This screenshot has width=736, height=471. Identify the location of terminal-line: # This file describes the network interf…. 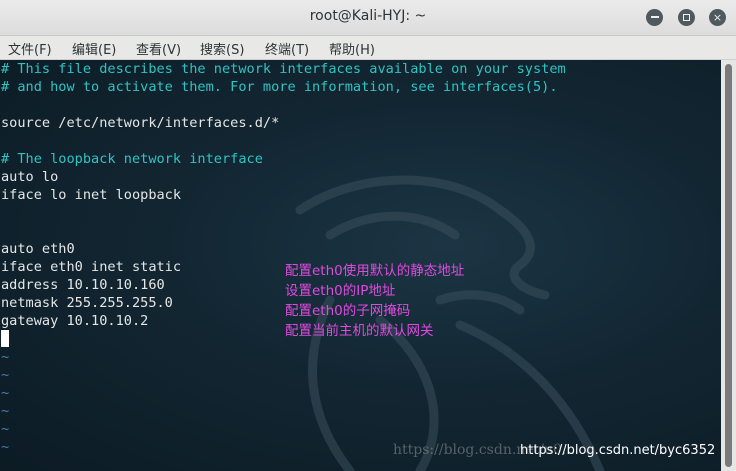
(283, 69).